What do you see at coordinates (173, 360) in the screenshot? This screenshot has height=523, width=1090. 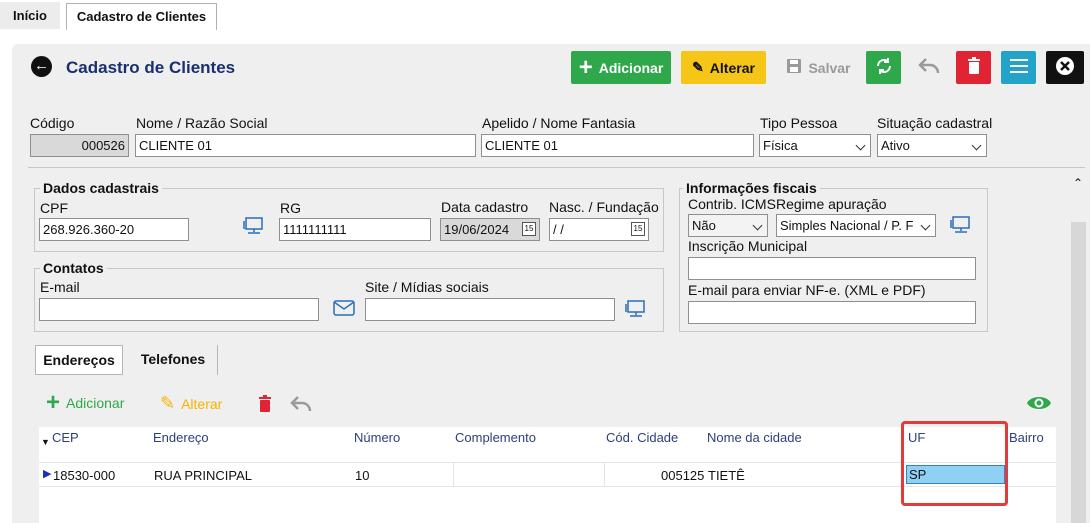 I see `tab-telefones: Telefones` at bounding box center [173, 360].